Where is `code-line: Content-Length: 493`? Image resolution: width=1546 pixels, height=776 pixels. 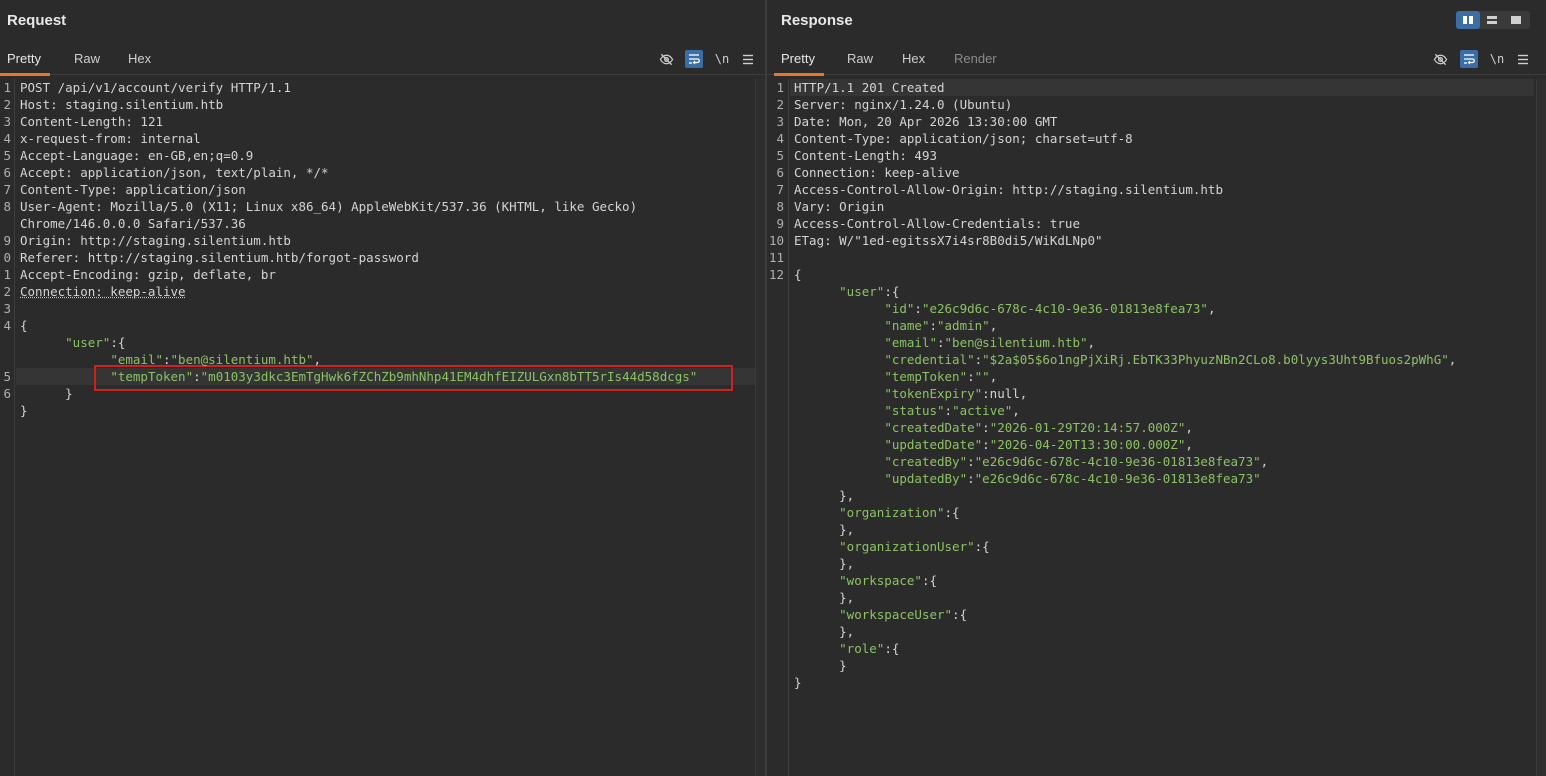 code-line: Content-Length: 493 is located at coordinates (865, 155).